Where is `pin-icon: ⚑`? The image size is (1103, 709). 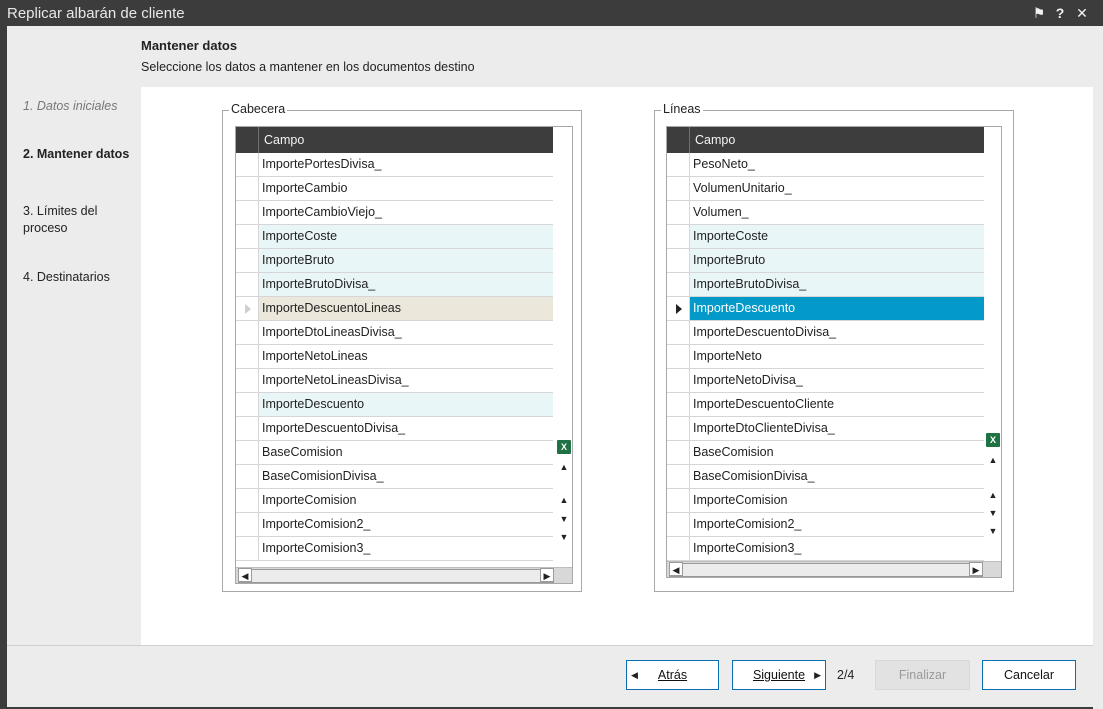
pin-icon: ⚑ is located at coordinates (1039, 13).